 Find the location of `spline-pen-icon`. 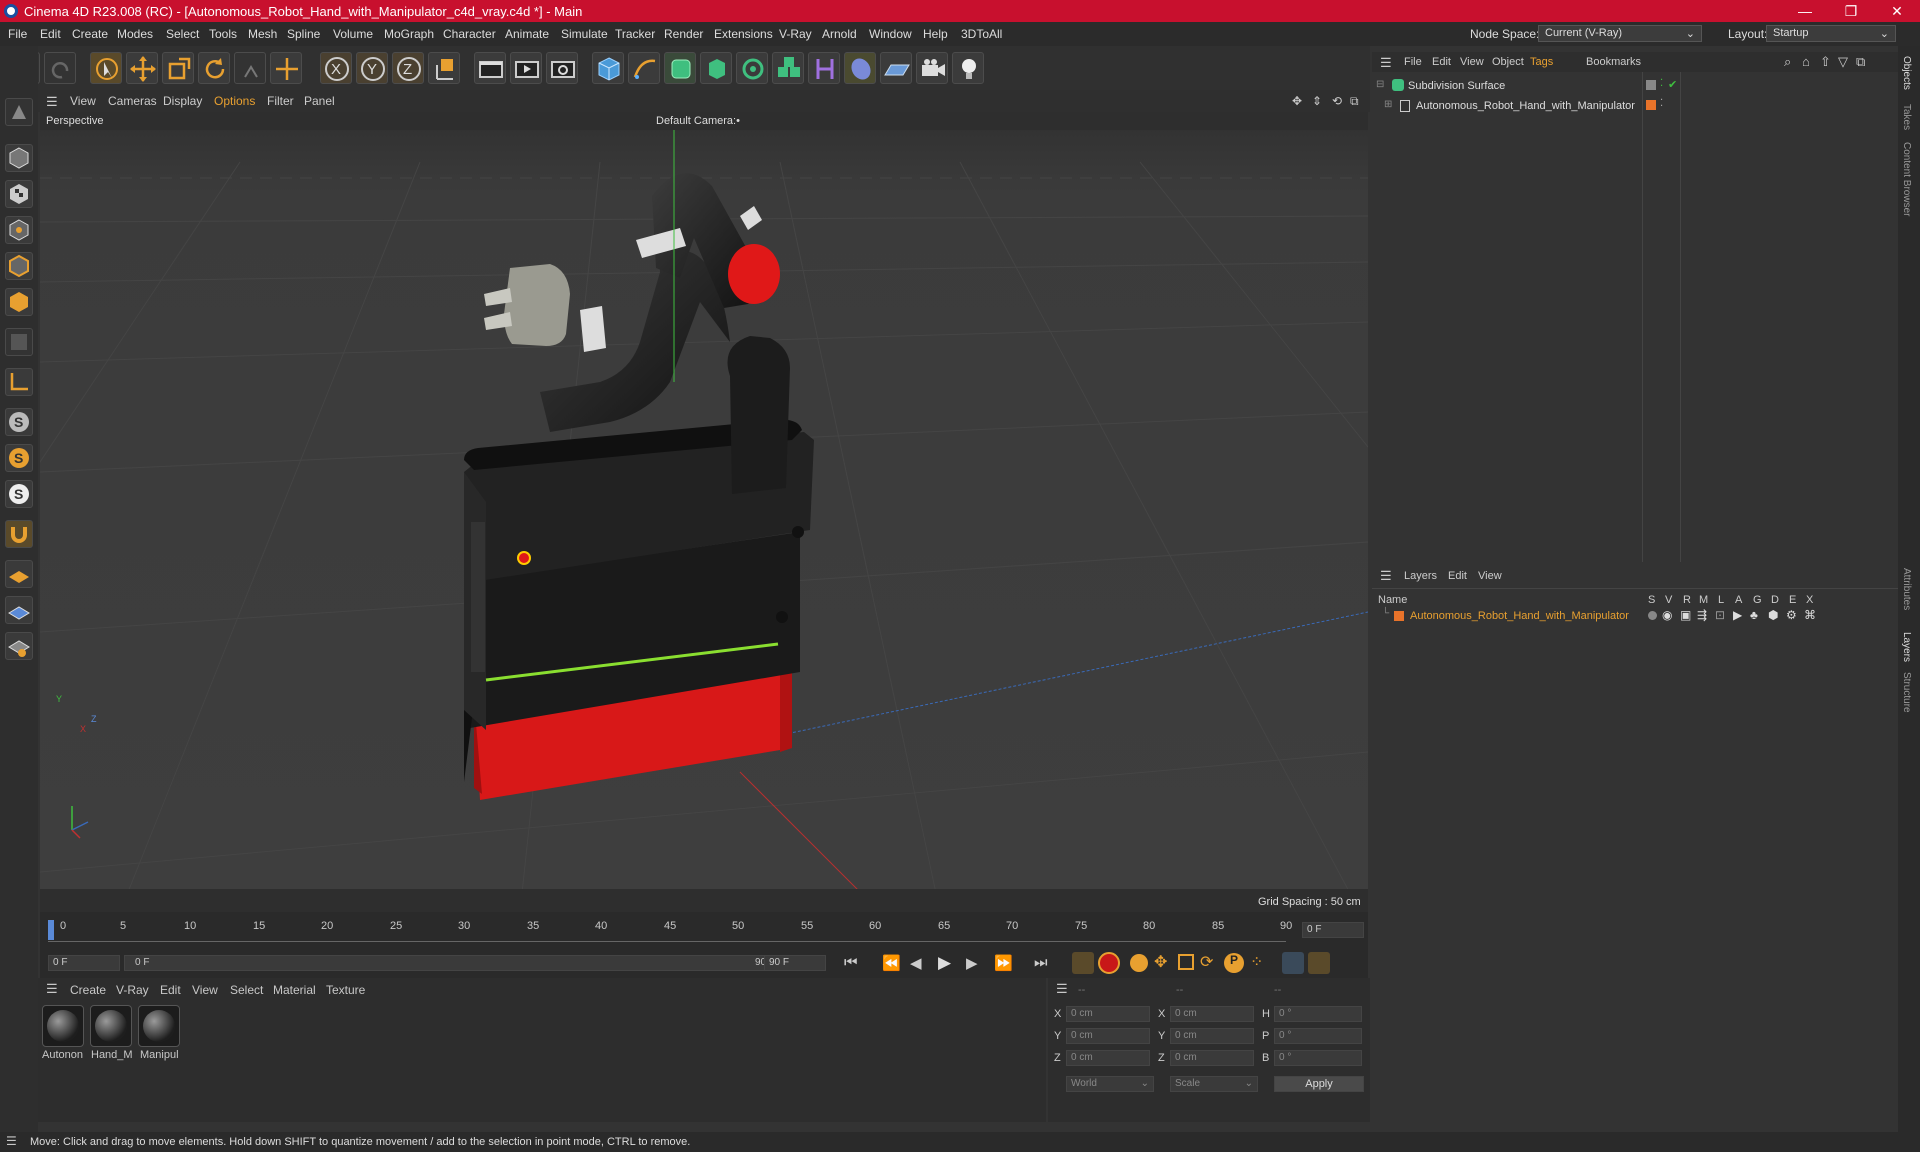

spline-pen-icon is located at coordinates (644, 68).